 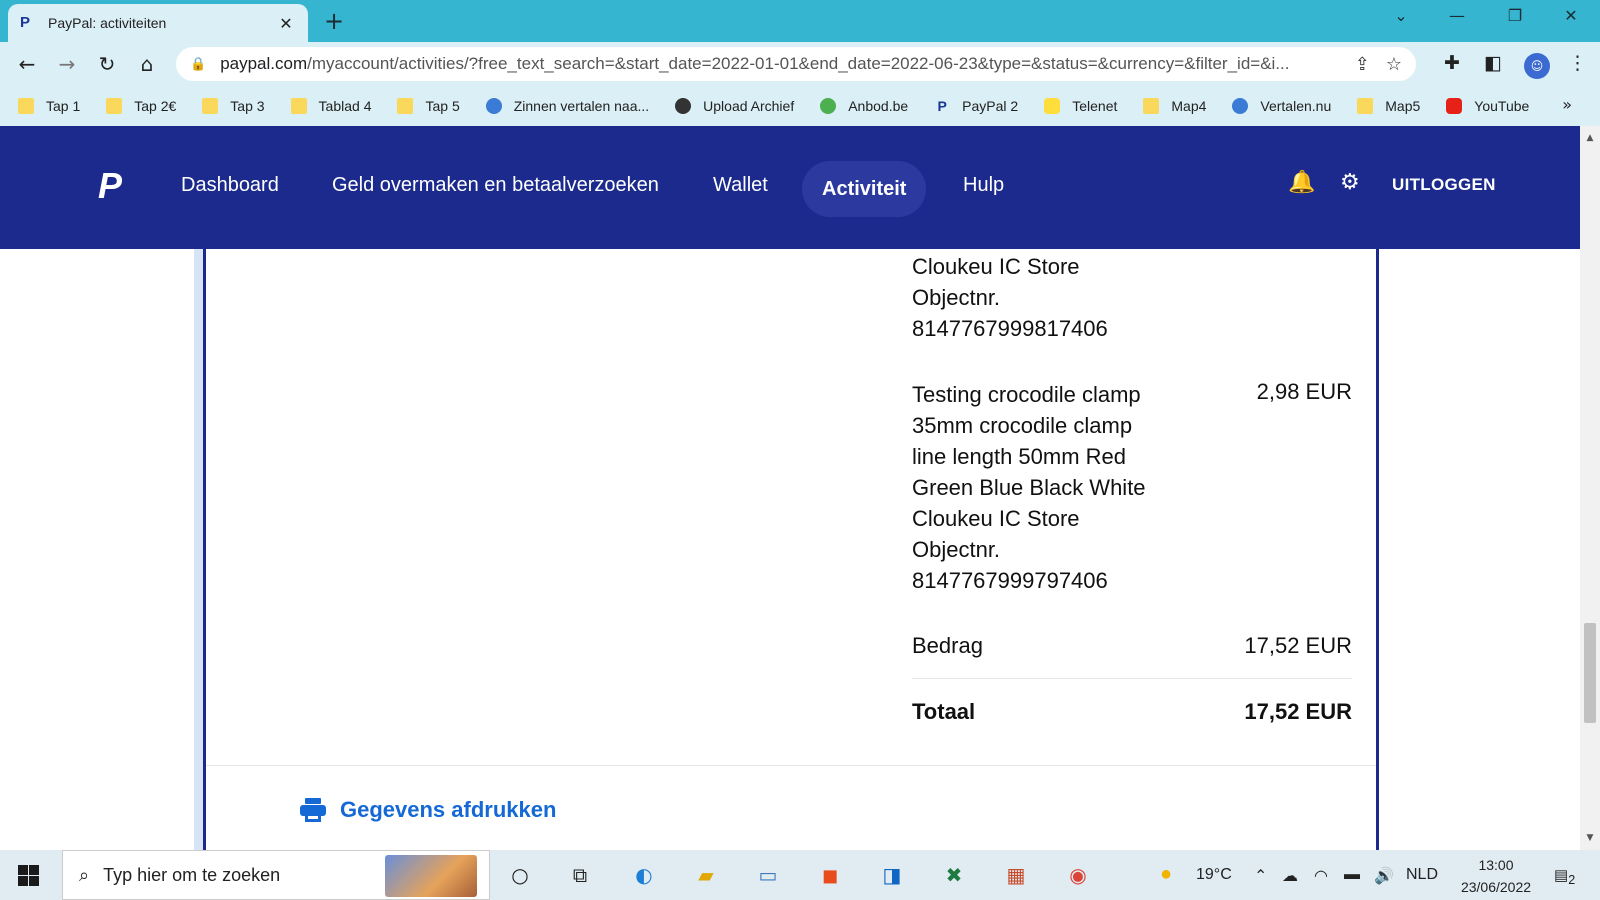 What do you see at coordinates (1571, 15) in the screenshot?
I see `close-window-icon: ✕` at bounding box center [1571, 15].